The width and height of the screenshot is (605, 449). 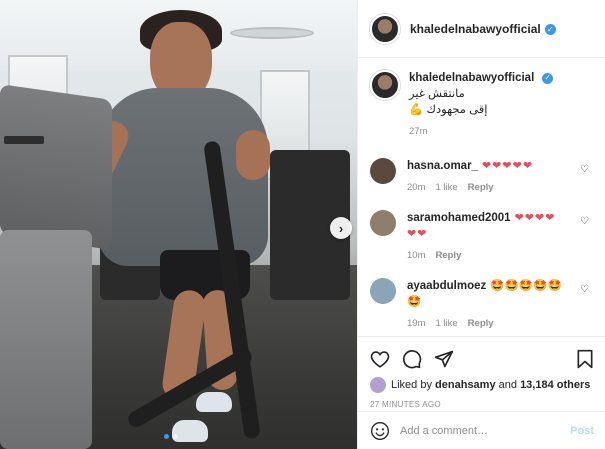 What do you see at coordinates (492, 305) in the screenshot?
I see `comment-body: ayaabdulmoez 🤩🤩🤩🤩🤩 🤩 19m 1 like Reply` at bounding box center [492, 305].